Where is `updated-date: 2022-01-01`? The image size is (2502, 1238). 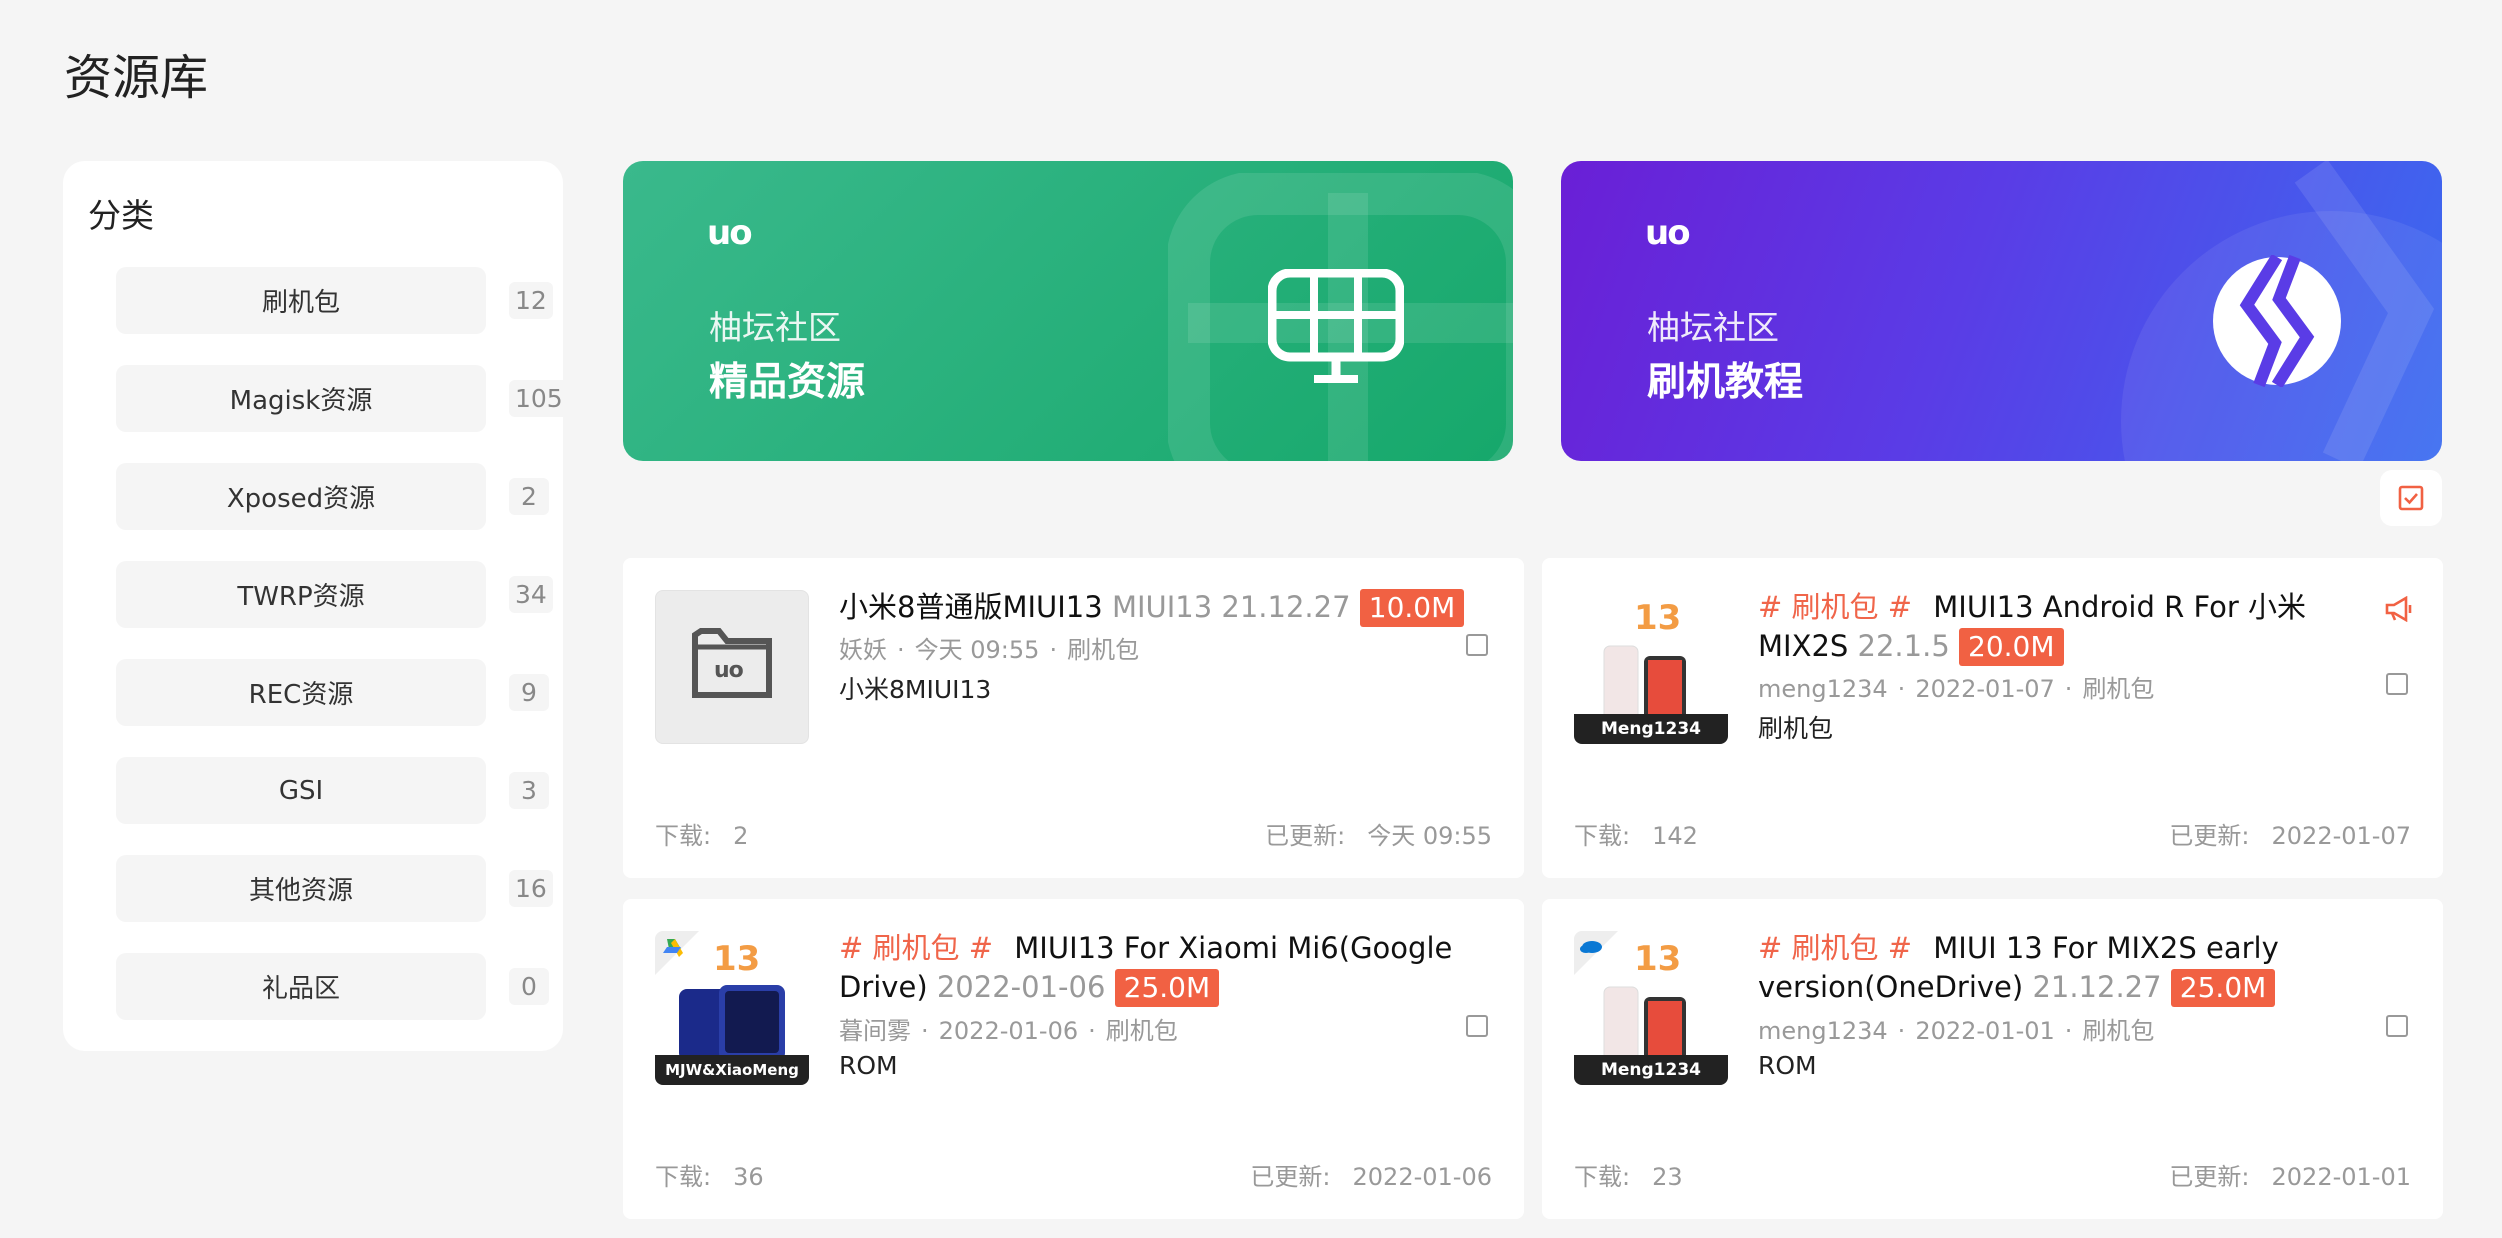 updated-date: 2022-01-01 is located at coordinates (2341, 1177).